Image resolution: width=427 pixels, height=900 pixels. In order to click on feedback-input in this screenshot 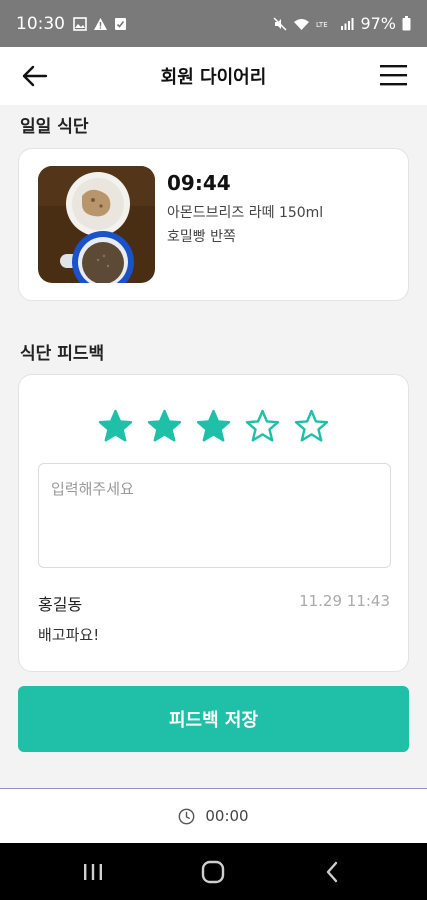, I will do `click(214, 515)`.